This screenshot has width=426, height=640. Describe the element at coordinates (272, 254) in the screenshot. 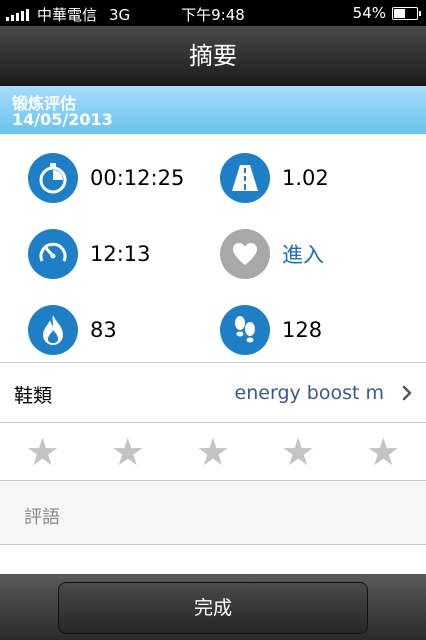

I see `stat-heart-rate: 進入` at that location.